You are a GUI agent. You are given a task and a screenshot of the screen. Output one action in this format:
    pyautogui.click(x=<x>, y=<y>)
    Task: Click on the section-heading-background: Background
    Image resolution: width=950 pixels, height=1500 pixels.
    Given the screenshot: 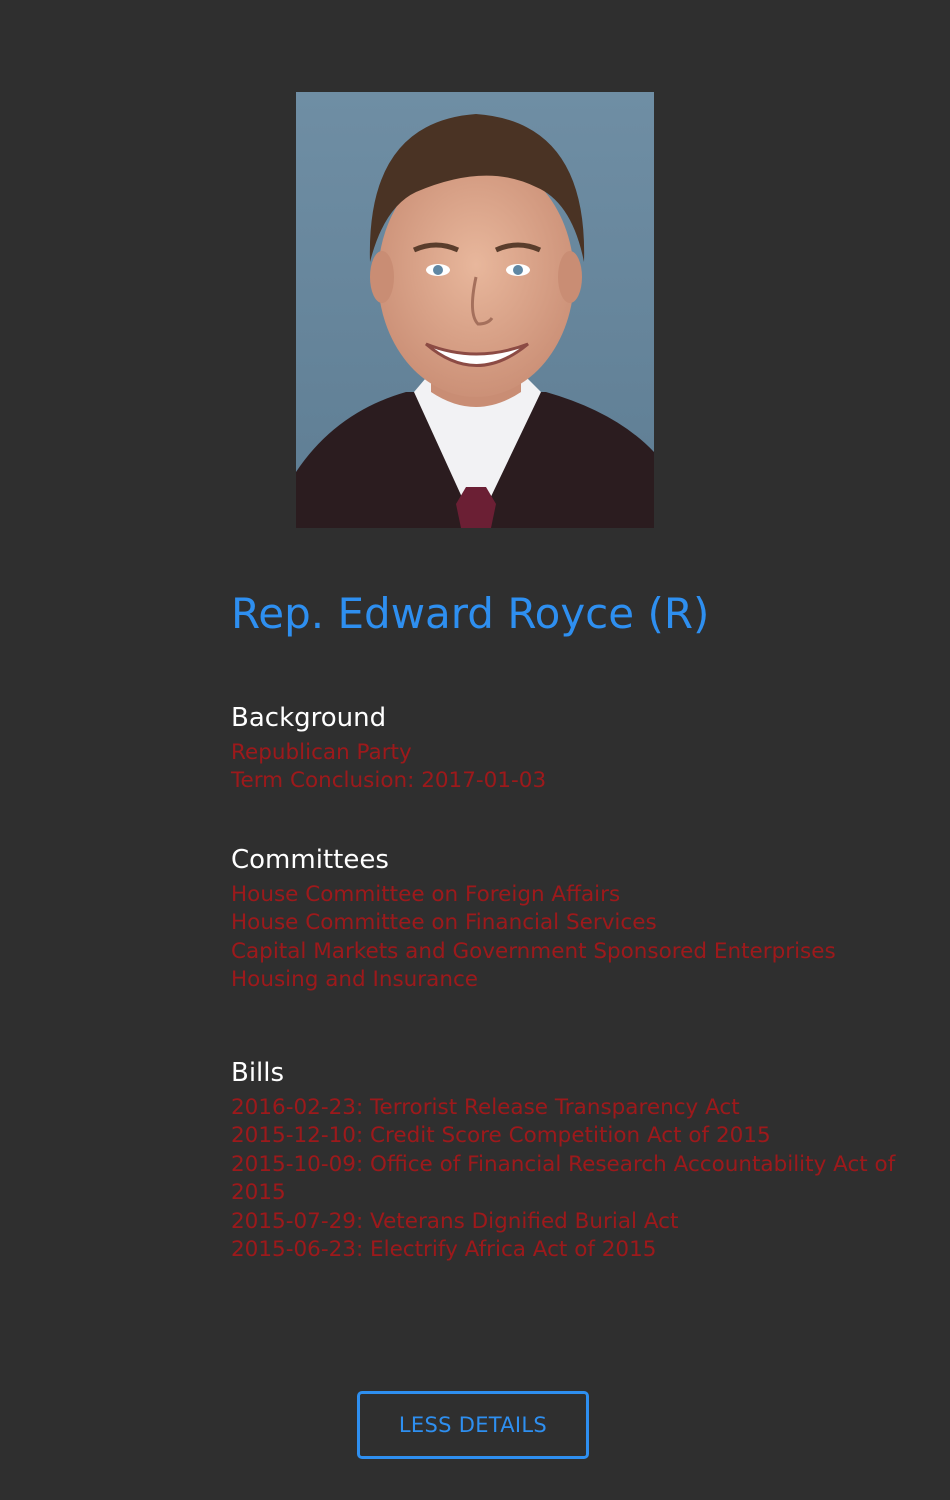 What is the action you would take?
    pyautogui.click(x=309, y=718)
    